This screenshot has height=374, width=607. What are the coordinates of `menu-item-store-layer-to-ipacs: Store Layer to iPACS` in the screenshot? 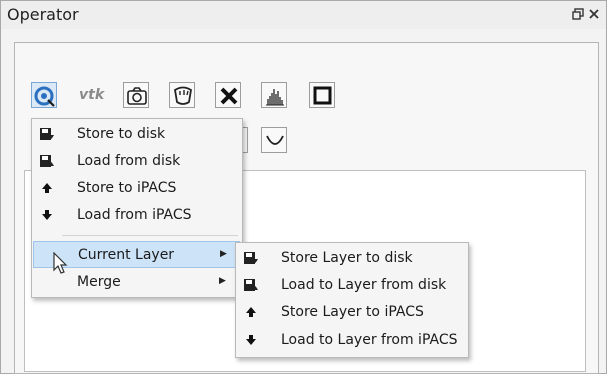 It's located at (352, 312).